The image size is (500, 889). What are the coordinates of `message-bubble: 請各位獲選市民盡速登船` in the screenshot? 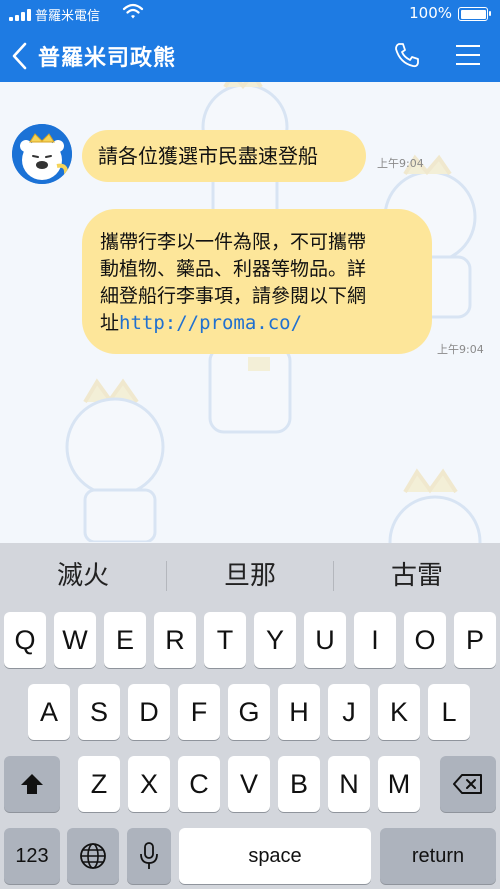 It's located at (224, 156).